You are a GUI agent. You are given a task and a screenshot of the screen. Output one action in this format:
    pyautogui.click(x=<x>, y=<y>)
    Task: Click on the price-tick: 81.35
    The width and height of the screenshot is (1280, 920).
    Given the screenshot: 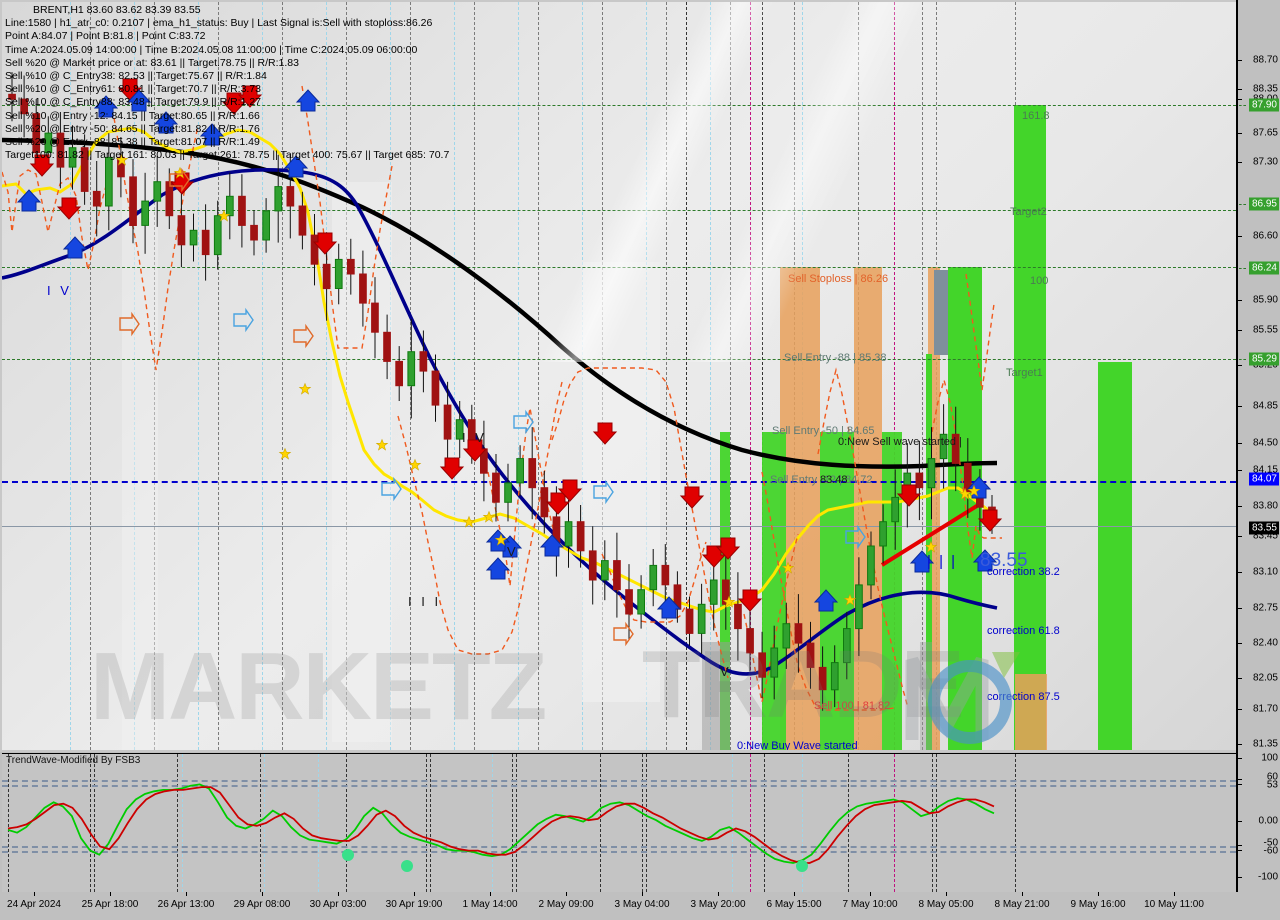 What is the action you would take?
    pyautogui.click(x=1265, y=744)
    